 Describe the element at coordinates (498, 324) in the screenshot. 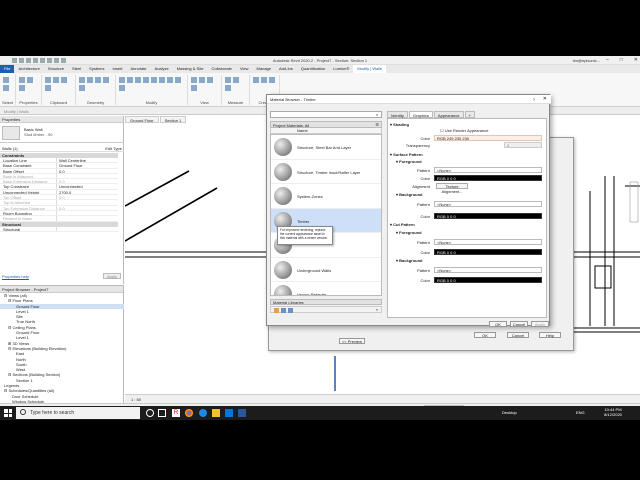

I see `ok-button: OK` at that location.